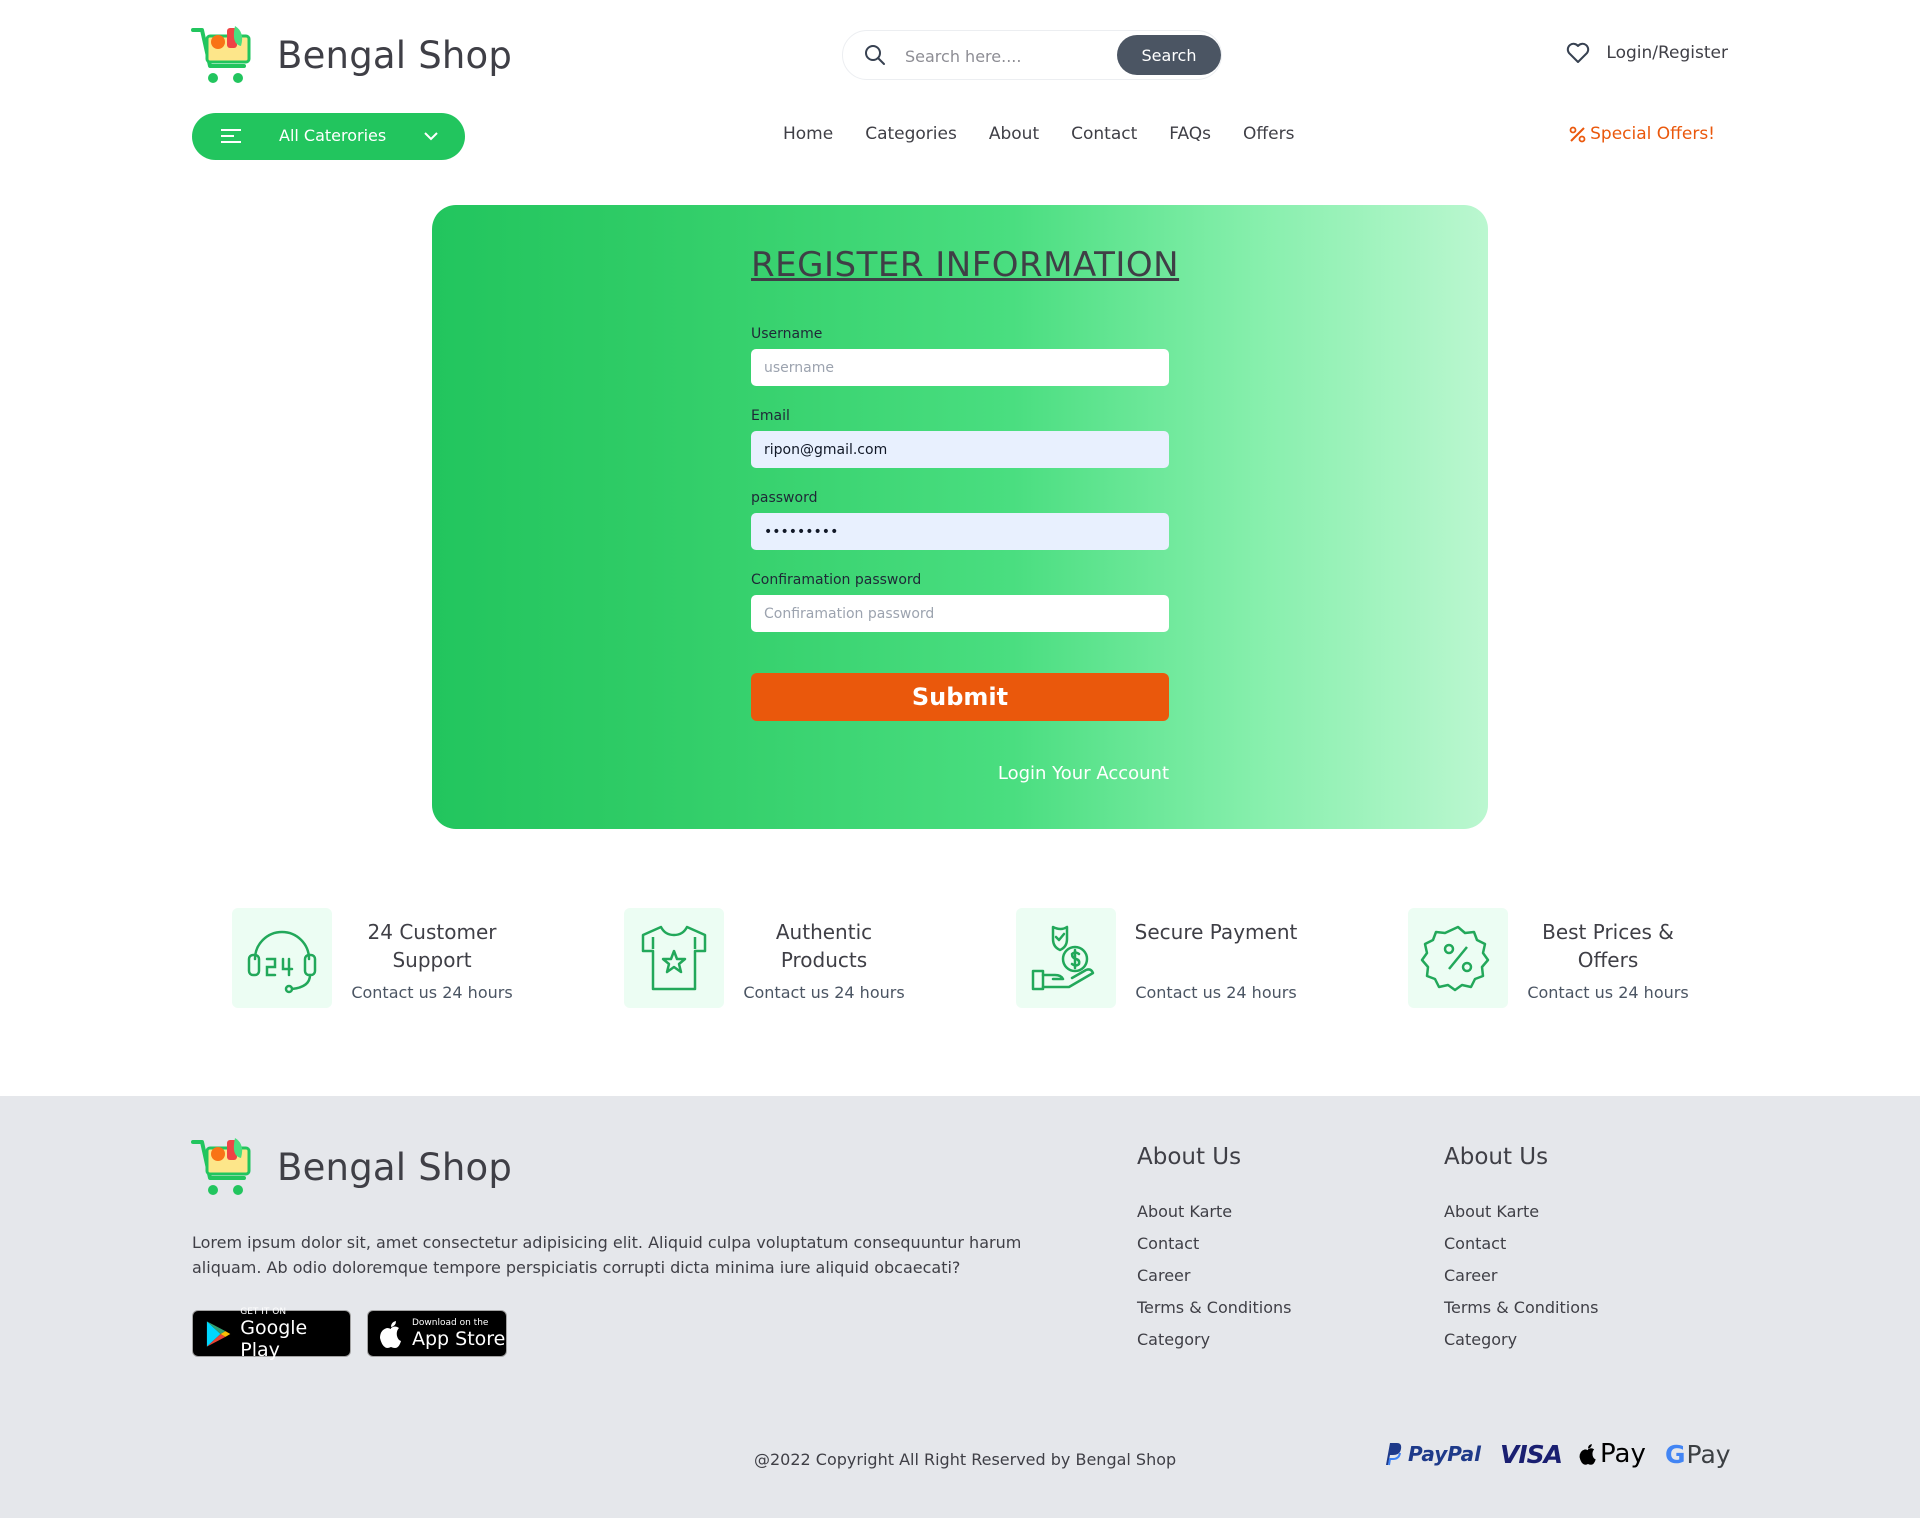 This screenshot has width=1920, height=1518. What do you see at coordinates (836, 580) in the screenshot?
I see `confirm-password-label: Confiramation password` at bounding box center [836, 580].